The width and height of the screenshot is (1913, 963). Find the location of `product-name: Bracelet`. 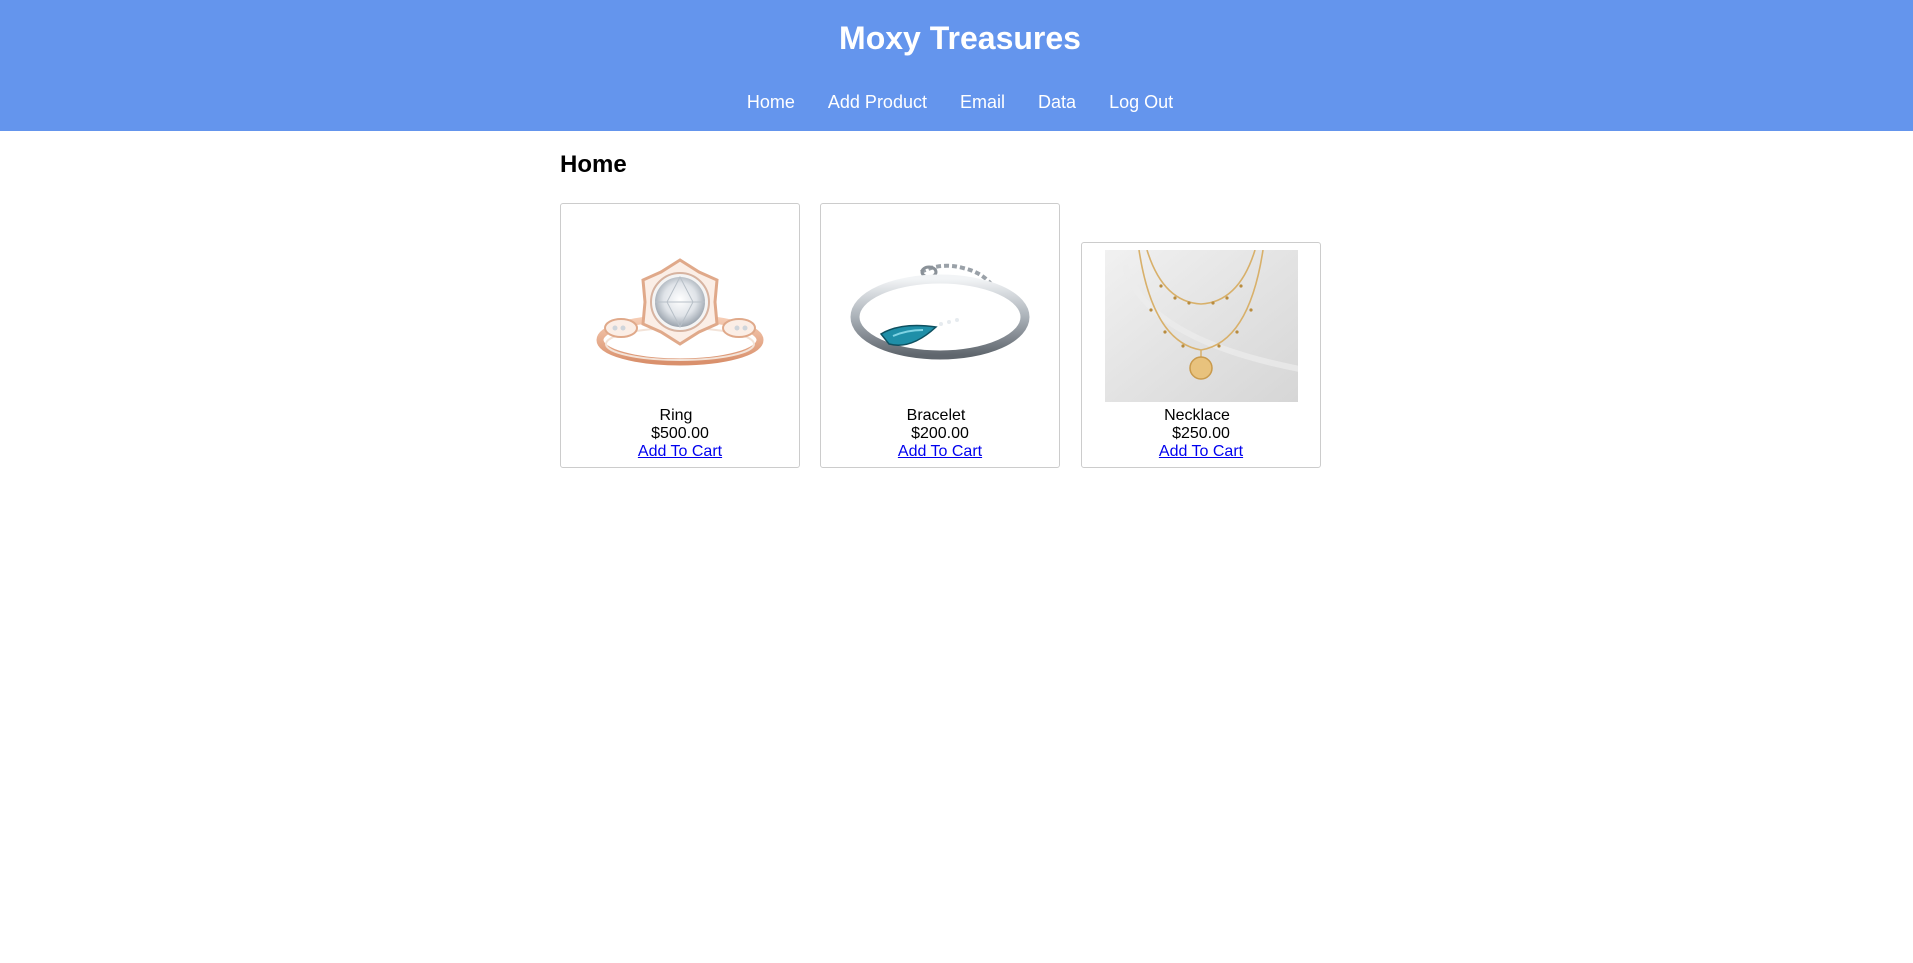

product-name: Bracelet is located at coordinates (936, 415).